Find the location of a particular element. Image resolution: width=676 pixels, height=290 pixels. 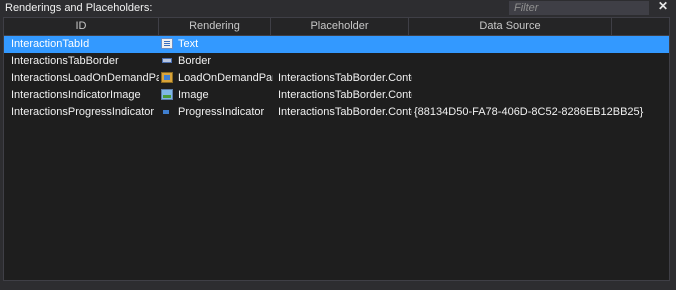

column-header-data-source: Data Source is located at coordinates (510, 26).